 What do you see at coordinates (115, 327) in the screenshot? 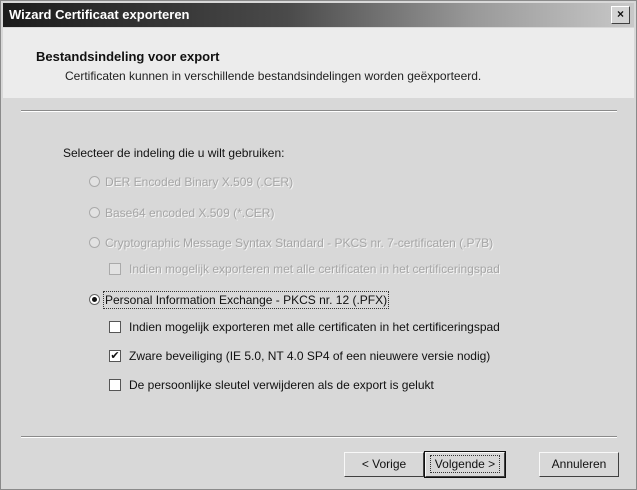
I see `checkbox-include-path-box` at bounding box center [115, 327].